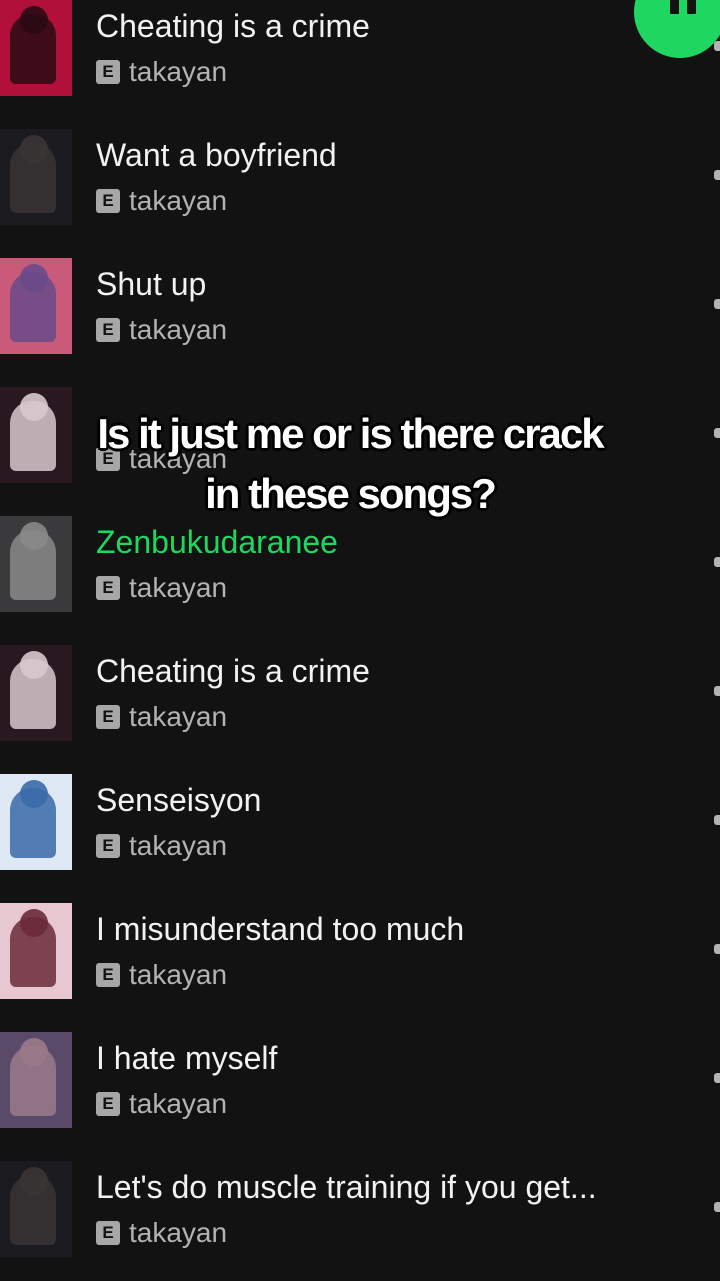 This screenshot has height=1281, width=720. What do you see at coordinates (360, 829) in the screenshot?
I see `track-row: Senseisyon E takayan` at bounding box center [360, 829].